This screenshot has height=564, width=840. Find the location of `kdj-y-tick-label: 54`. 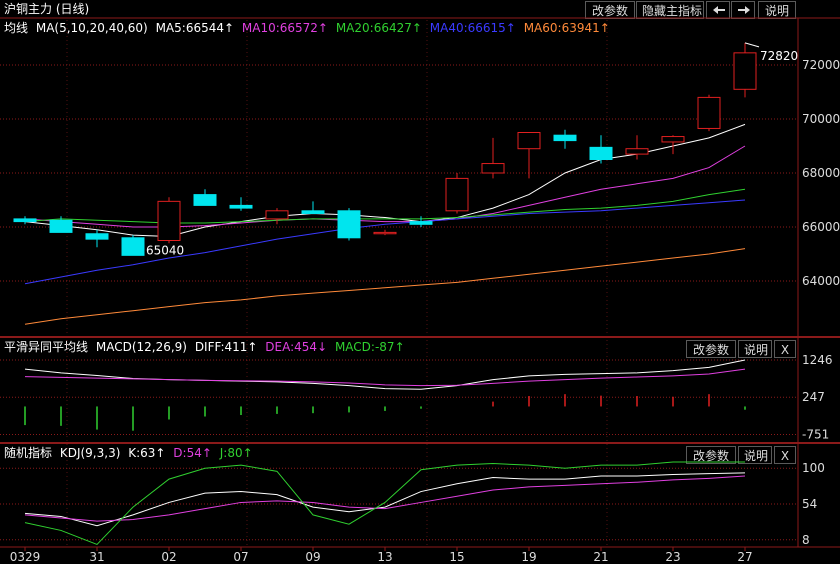

kdj-y-tick-label: 54 is located at coordinates (809, 504).